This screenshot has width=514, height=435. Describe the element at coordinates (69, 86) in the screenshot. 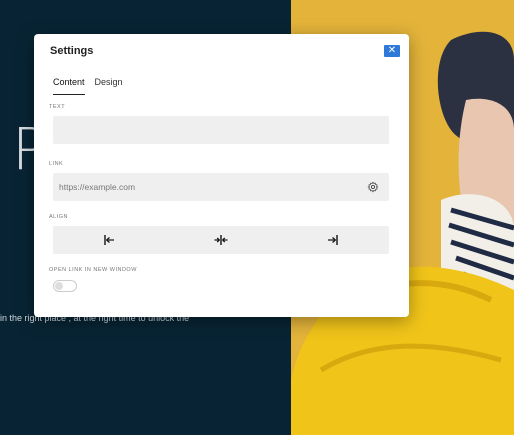

I see `tab-content: Content` at that location.